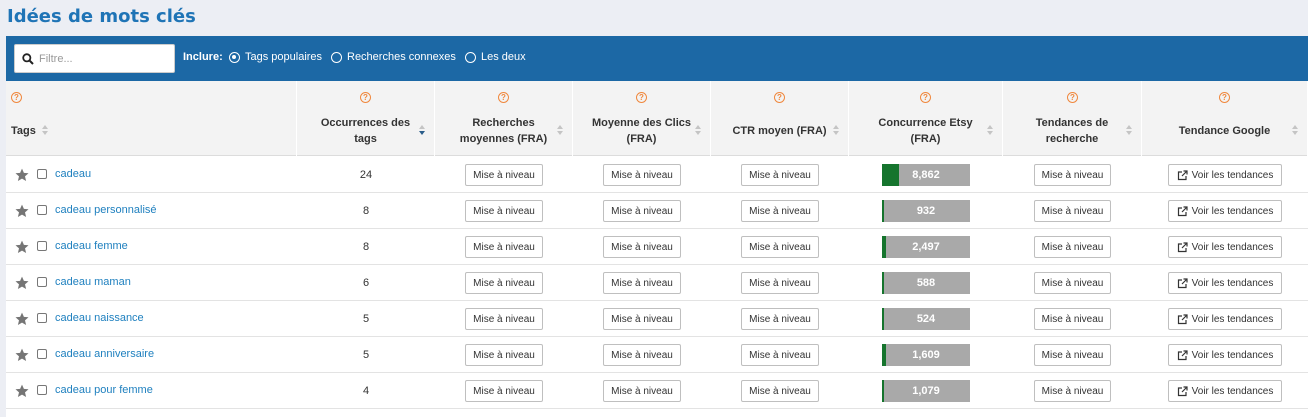 This screenshot has width=1308, height=417. I want to click on column-header-tags: ? Tags, so click(151, 118).